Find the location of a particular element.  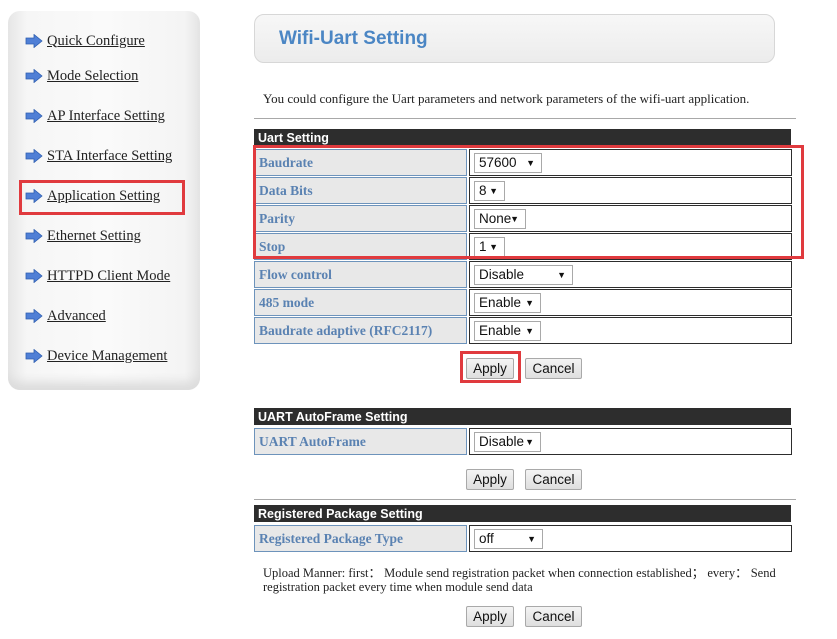

stop-select: 1 ▼ is located at coordinates (489, 247).